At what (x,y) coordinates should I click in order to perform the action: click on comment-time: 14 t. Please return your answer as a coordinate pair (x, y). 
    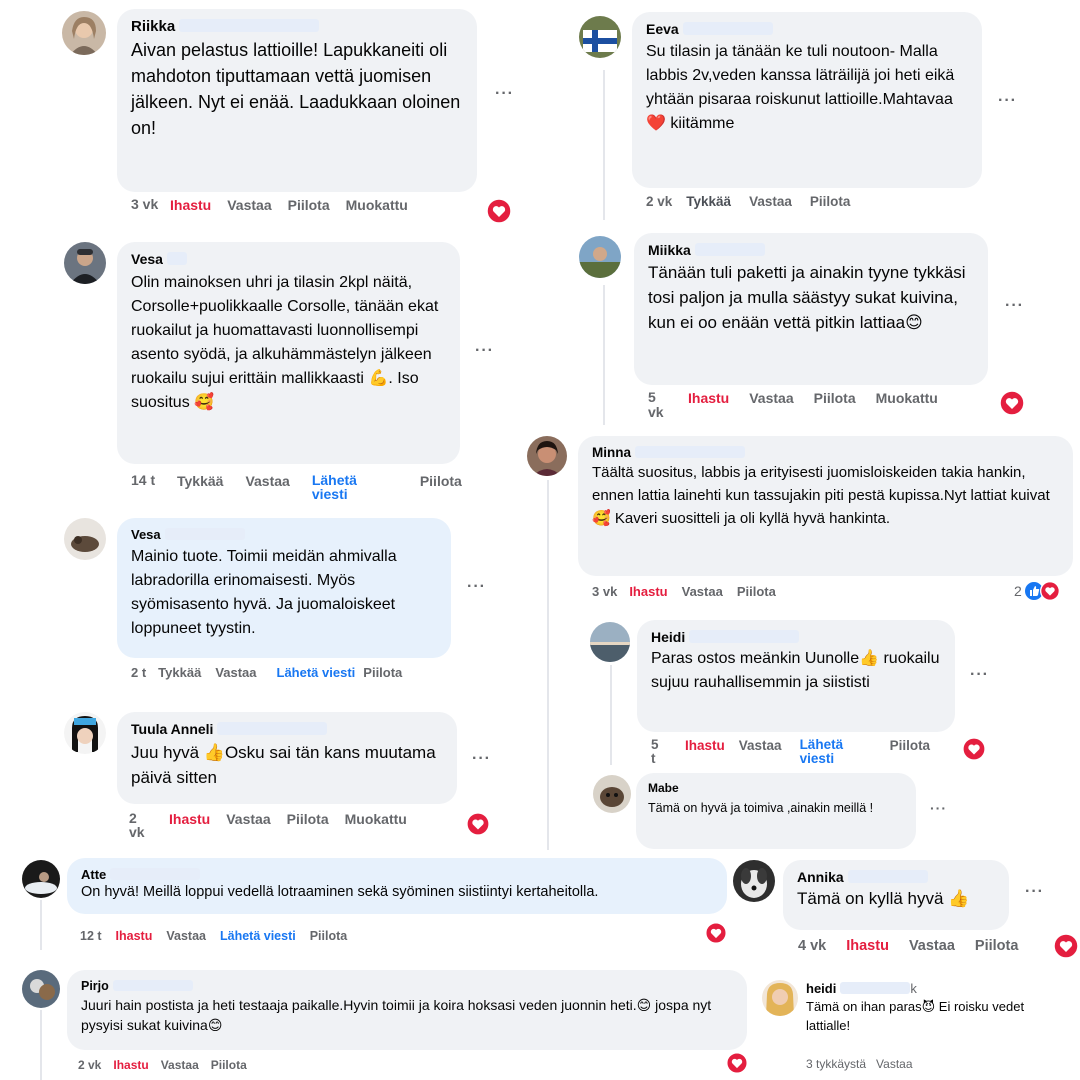
    Looking at the image, I should click on (143, 480).